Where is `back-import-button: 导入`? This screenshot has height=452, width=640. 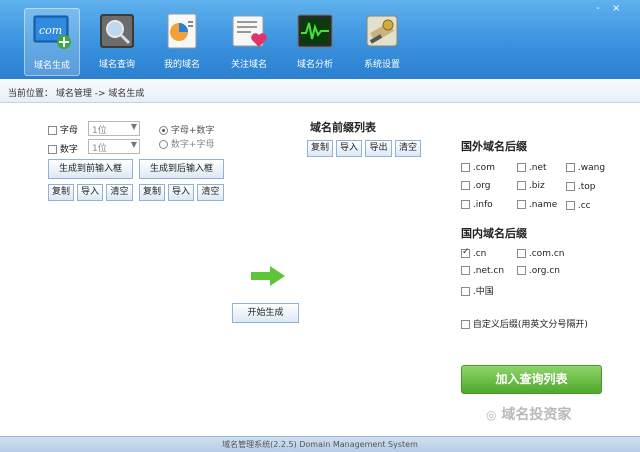
back-import-button: 导入 is located at coordinates (181, 192).